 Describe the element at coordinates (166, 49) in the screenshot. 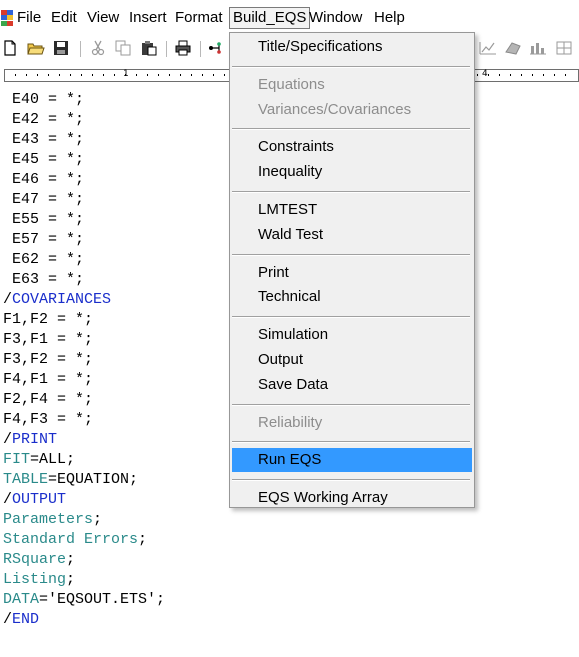

I see `toolbar-separator` at that location.